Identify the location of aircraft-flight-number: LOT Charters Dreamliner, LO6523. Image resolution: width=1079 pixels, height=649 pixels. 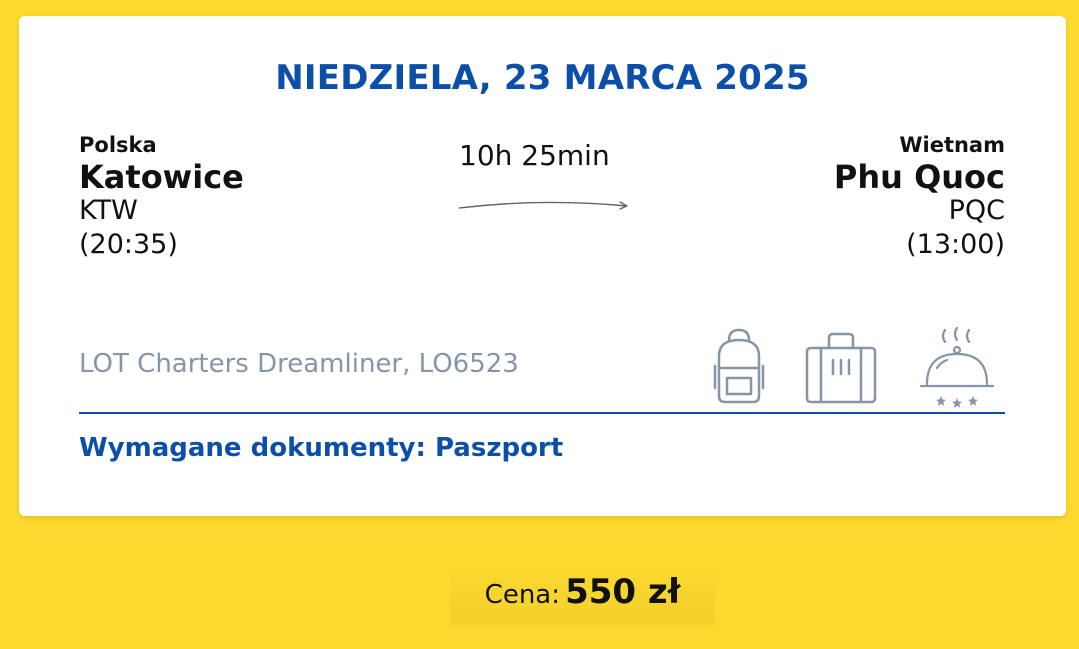
(299, 364).